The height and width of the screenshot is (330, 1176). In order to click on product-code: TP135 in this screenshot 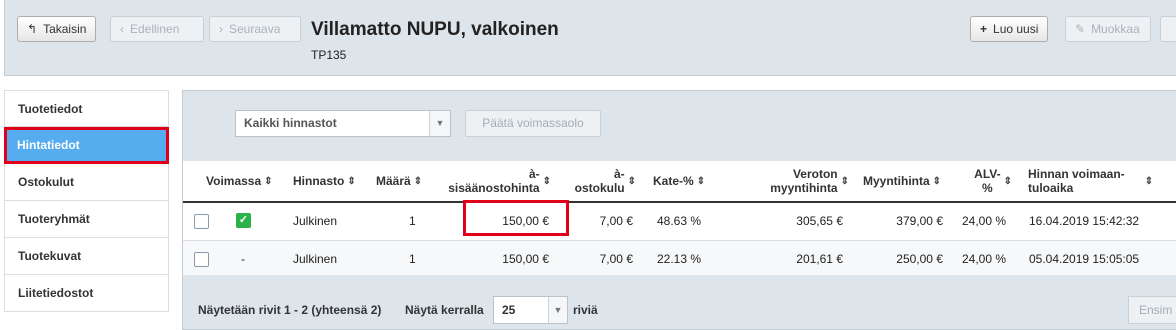, I will do `click(329, 55)`.